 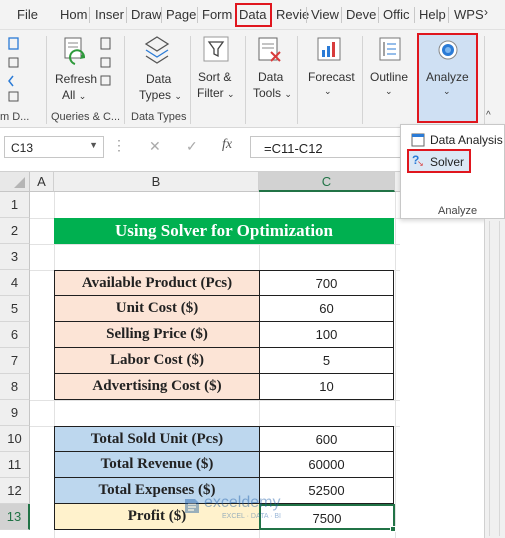 What do you see at coordinates (27, 14) in the screenshot?
I see `tab-file: File` at bounding box center [27, 14].